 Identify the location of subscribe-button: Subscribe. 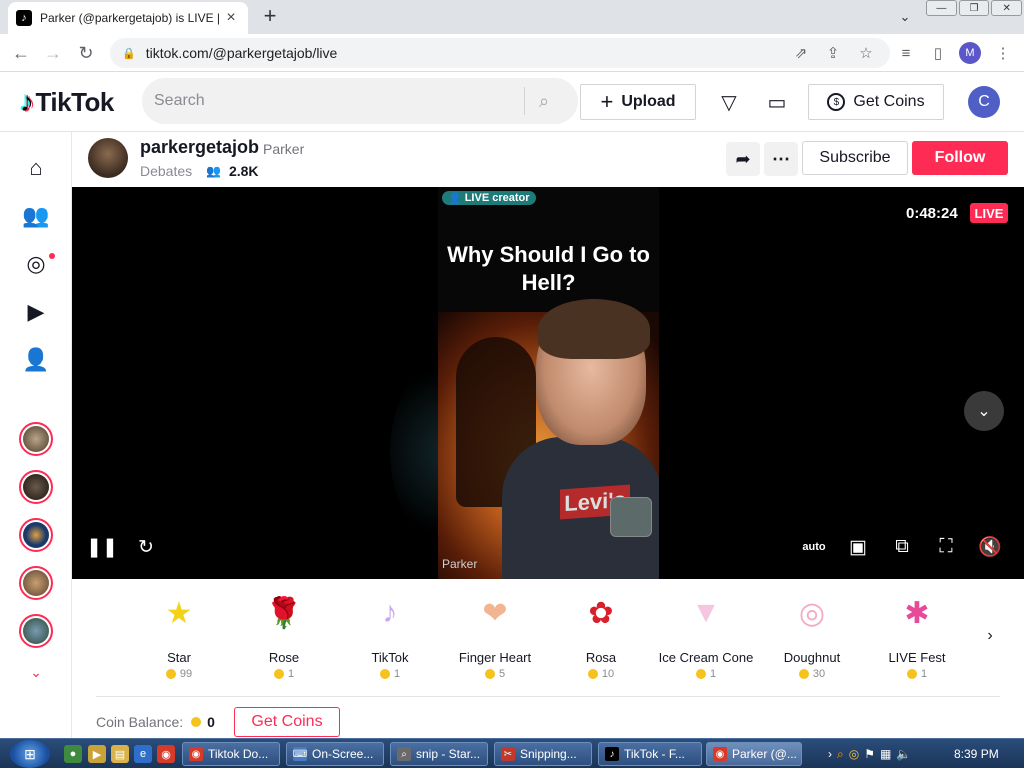
(855, 158).